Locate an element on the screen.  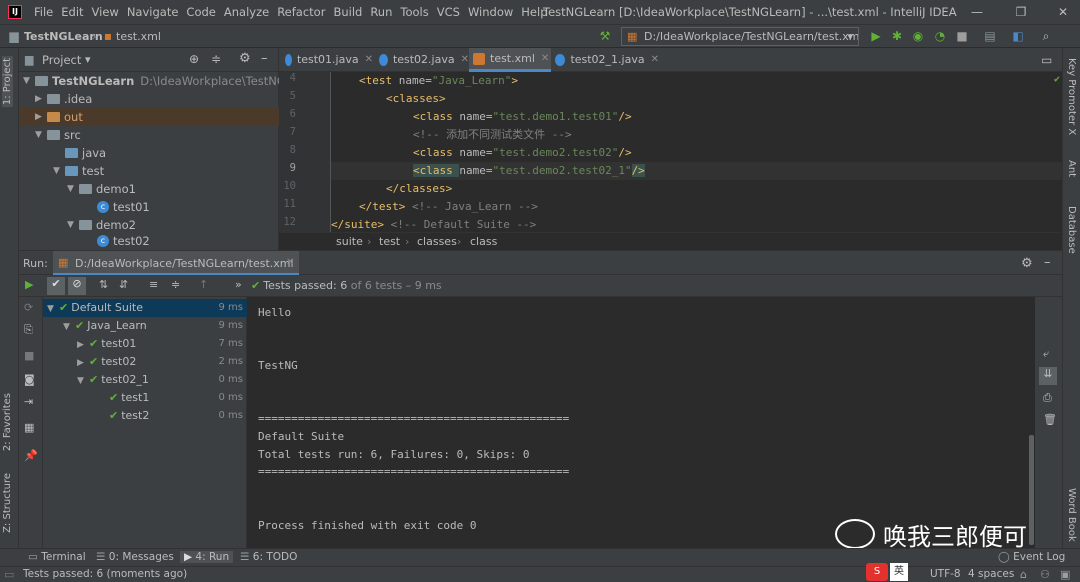
indent-setting: 4 spaces is located at coordinates (991, 574).